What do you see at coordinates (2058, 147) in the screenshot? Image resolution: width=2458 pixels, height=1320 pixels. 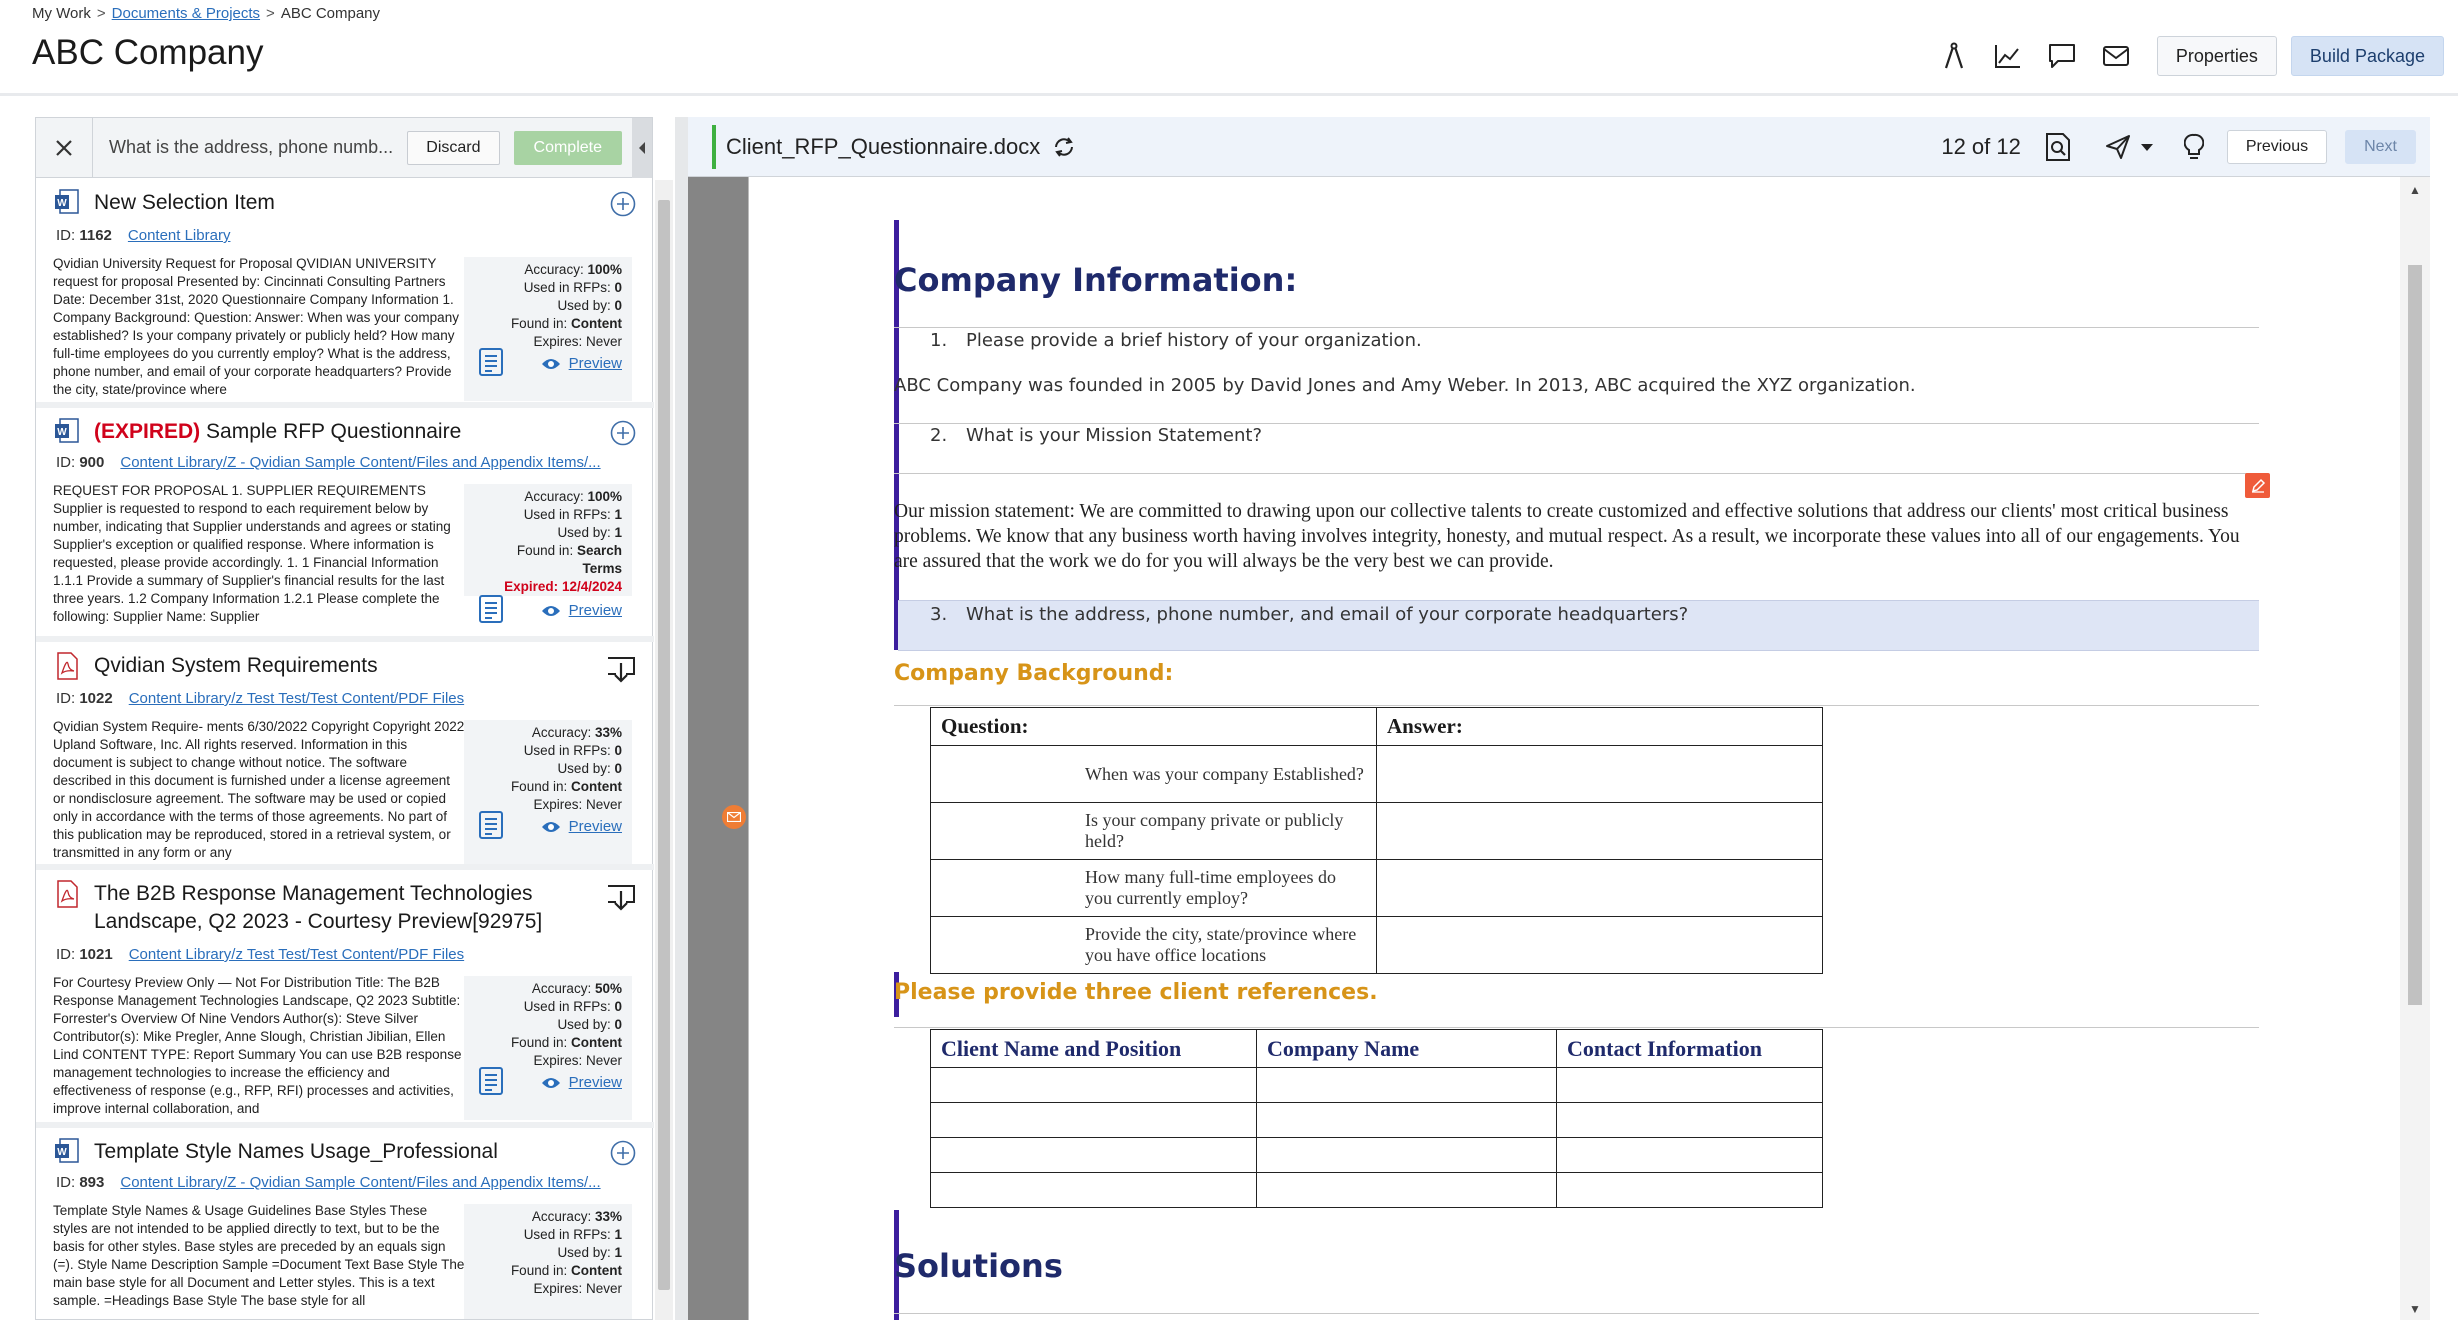 I see `find-in-document-icon` at bounding box center [2058, 147].